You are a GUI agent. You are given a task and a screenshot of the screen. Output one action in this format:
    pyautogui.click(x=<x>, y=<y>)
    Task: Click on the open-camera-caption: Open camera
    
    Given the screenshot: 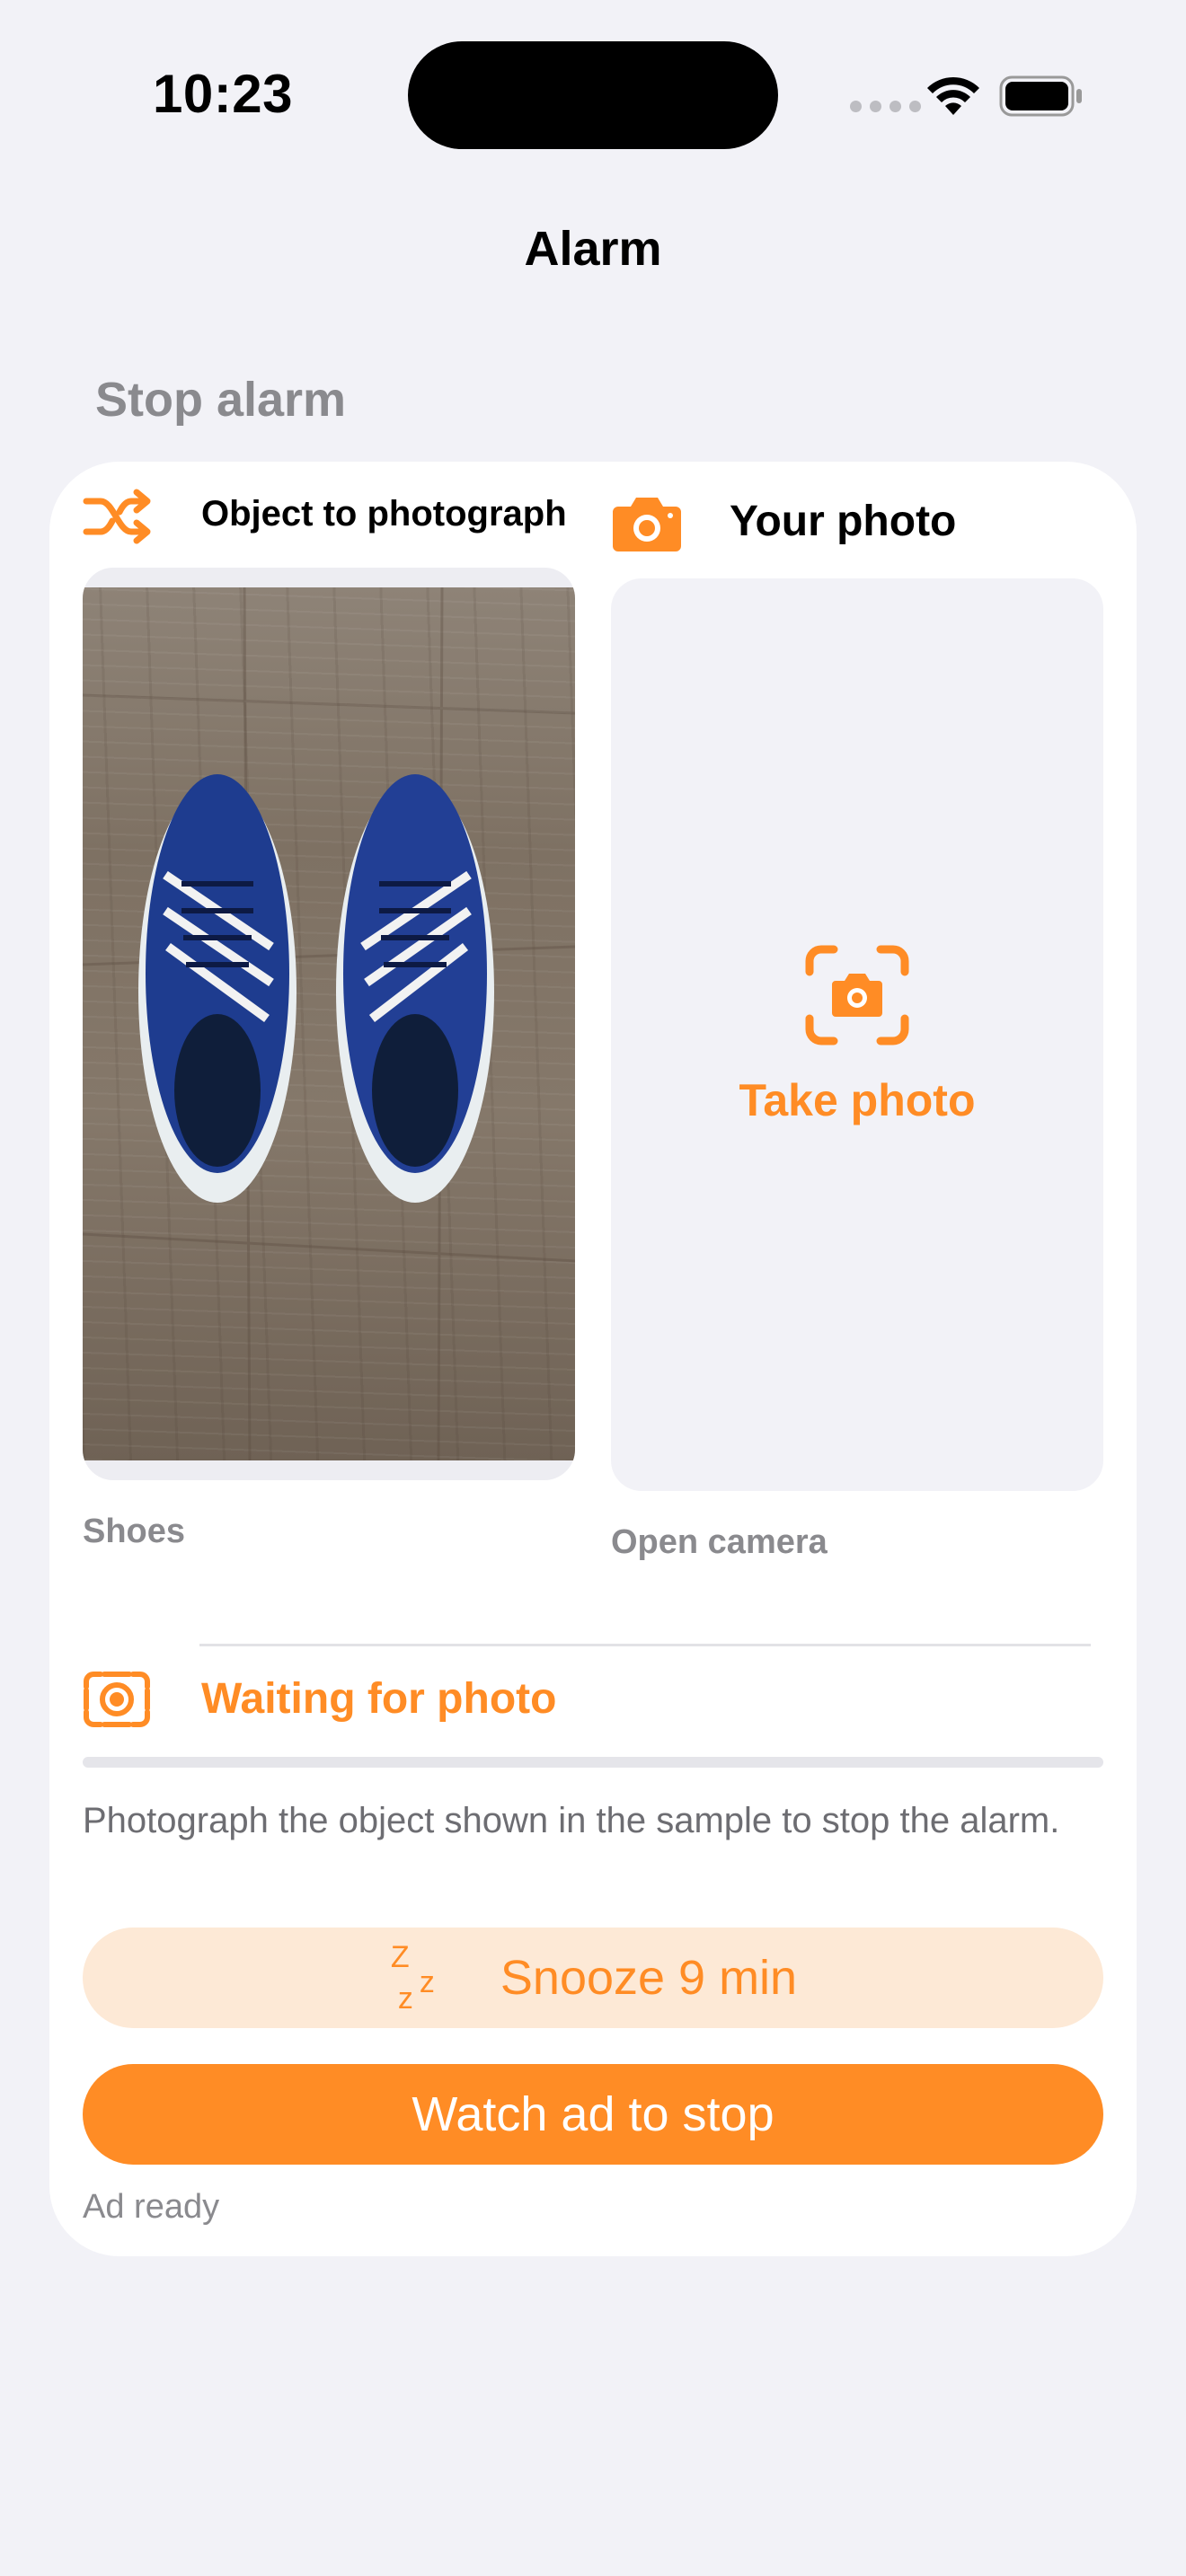 What is the action you would take?
    pyautogui.click(x=719, y=1542)
    